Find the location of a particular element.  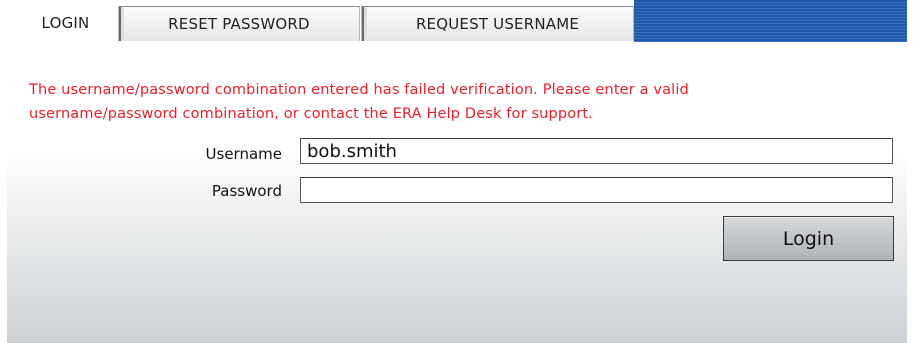

password-input is located at coordinates (596, 190).